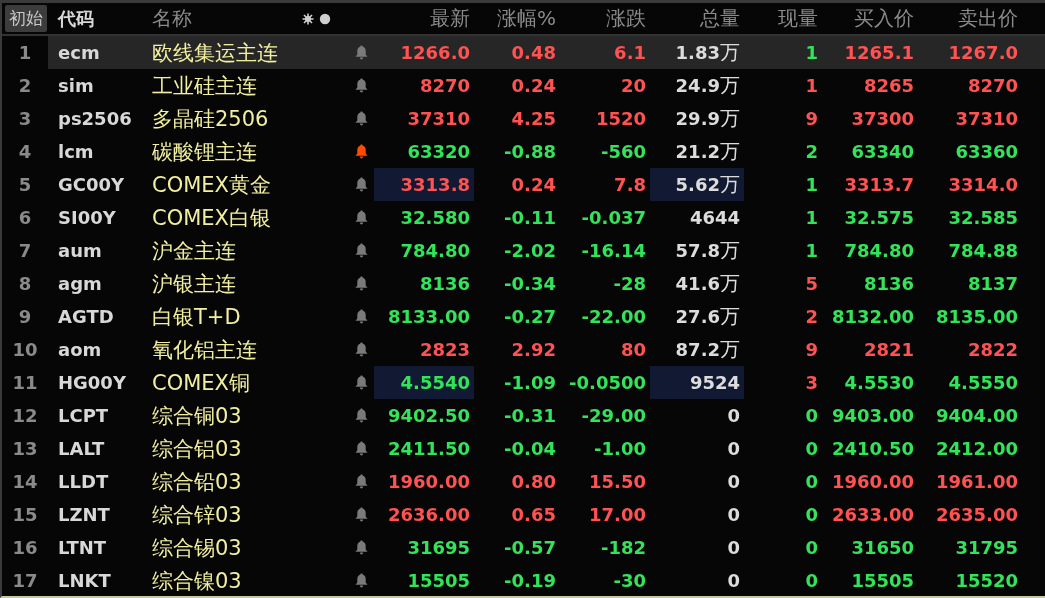  What do you see at coordinates (424, 18) in the screenshot?
I see `column-header: 最新` at bounding box center [424, 18].